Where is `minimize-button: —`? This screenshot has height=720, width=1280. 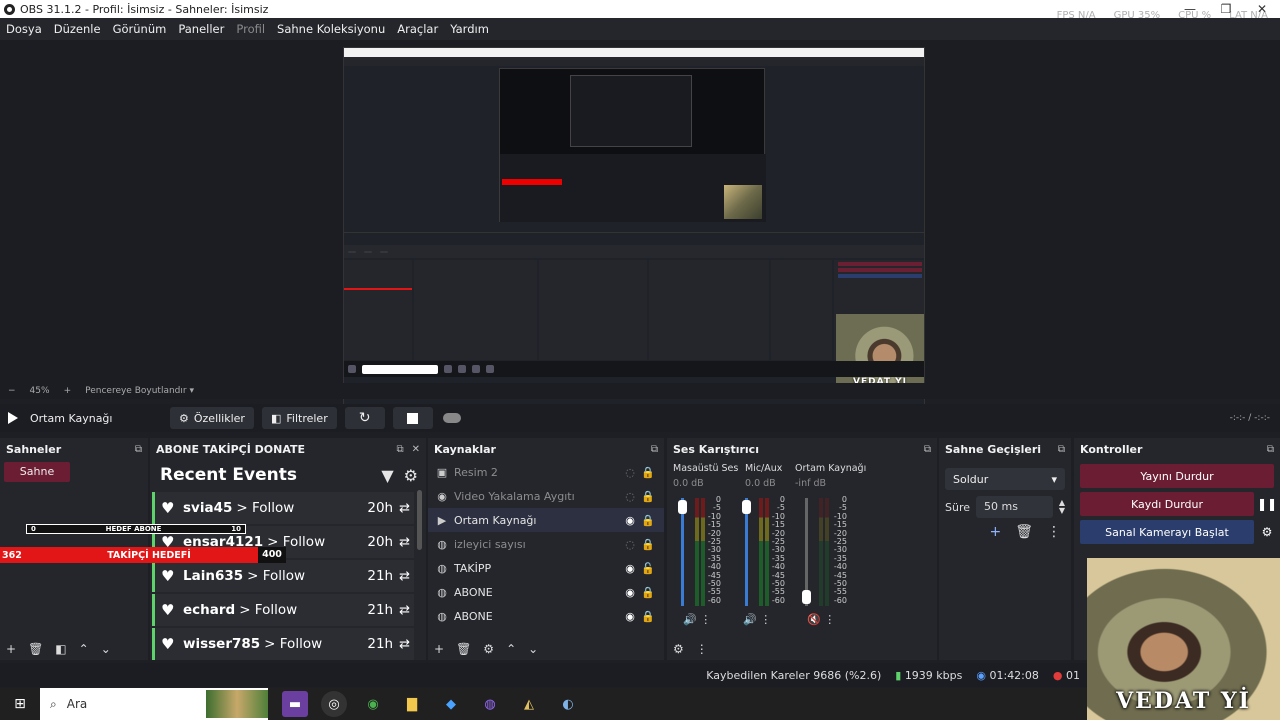 minimize-button: — is located at coordinates (1190, 9).